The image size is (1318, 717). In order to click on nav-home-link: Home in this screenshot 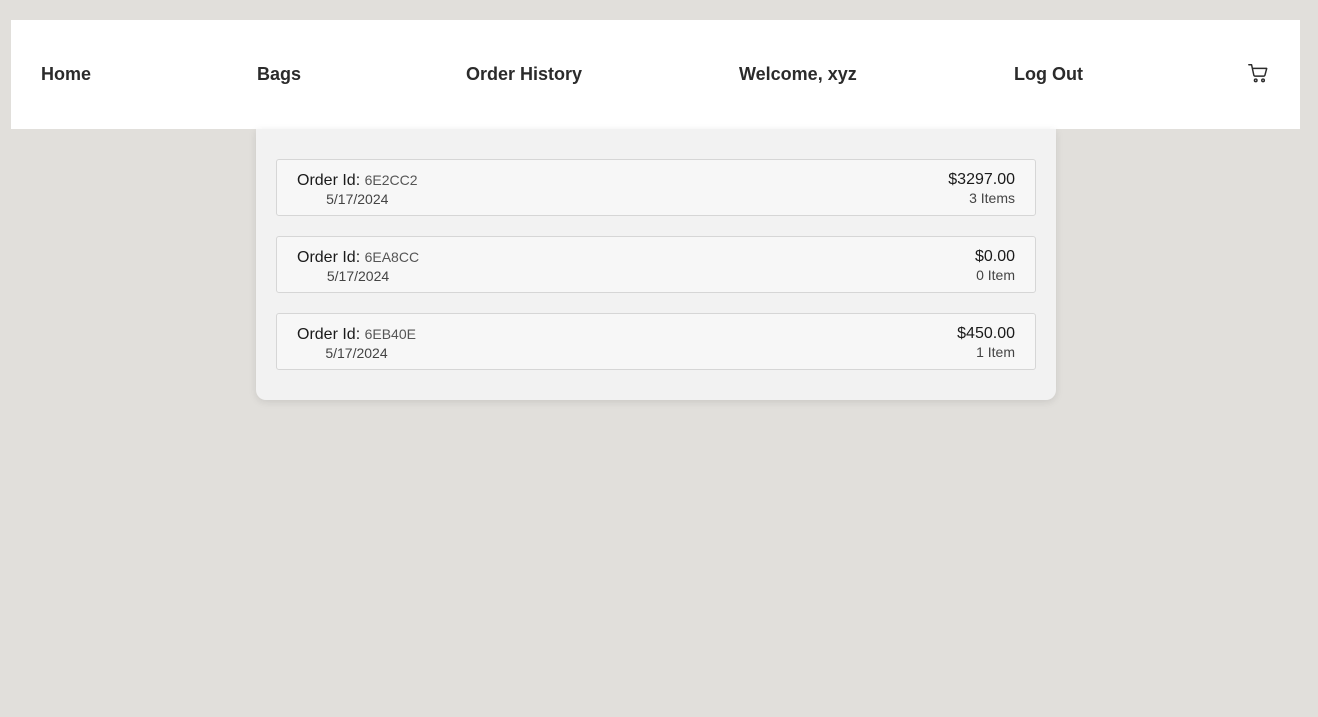, I will do `click(66, 74)`.